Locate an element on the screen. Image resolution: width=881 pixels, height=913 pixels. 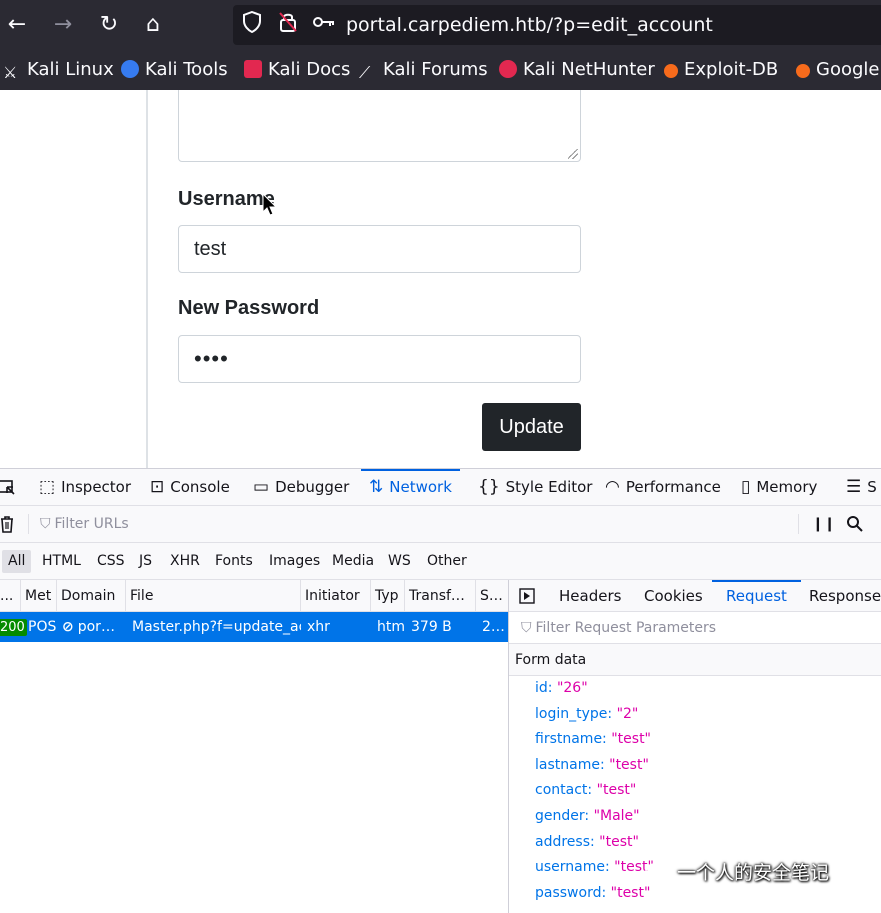
tab-debugger: ▭ Debugger is located at coordinates (301, 487).